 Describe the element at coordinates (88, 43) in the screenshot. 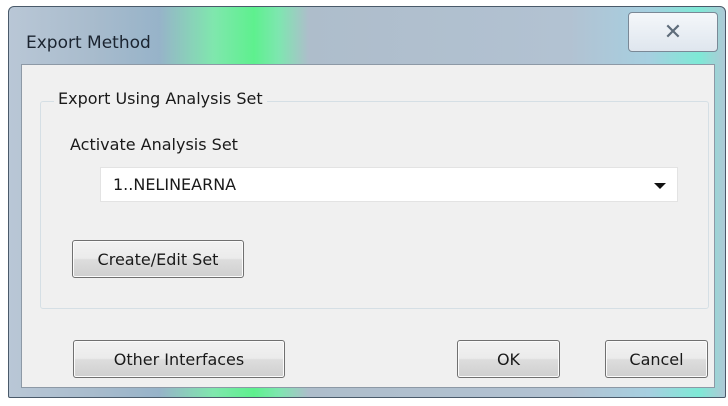

I see `window-title: Export Method` at that location.